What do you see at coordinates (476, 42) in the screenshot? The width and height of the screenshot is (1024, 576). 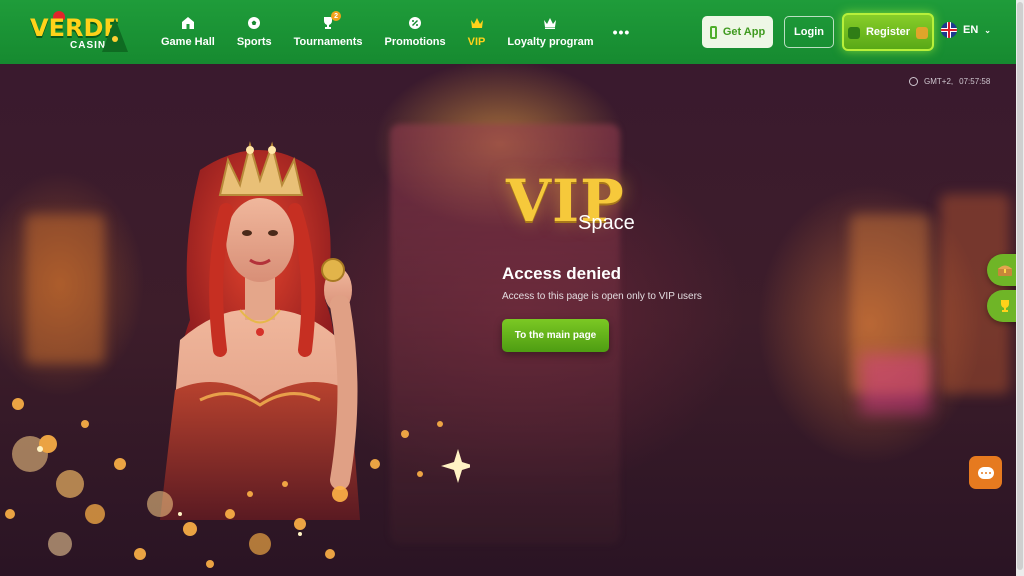 I see `nav-label: VIP` at bounding box center [476, 42].